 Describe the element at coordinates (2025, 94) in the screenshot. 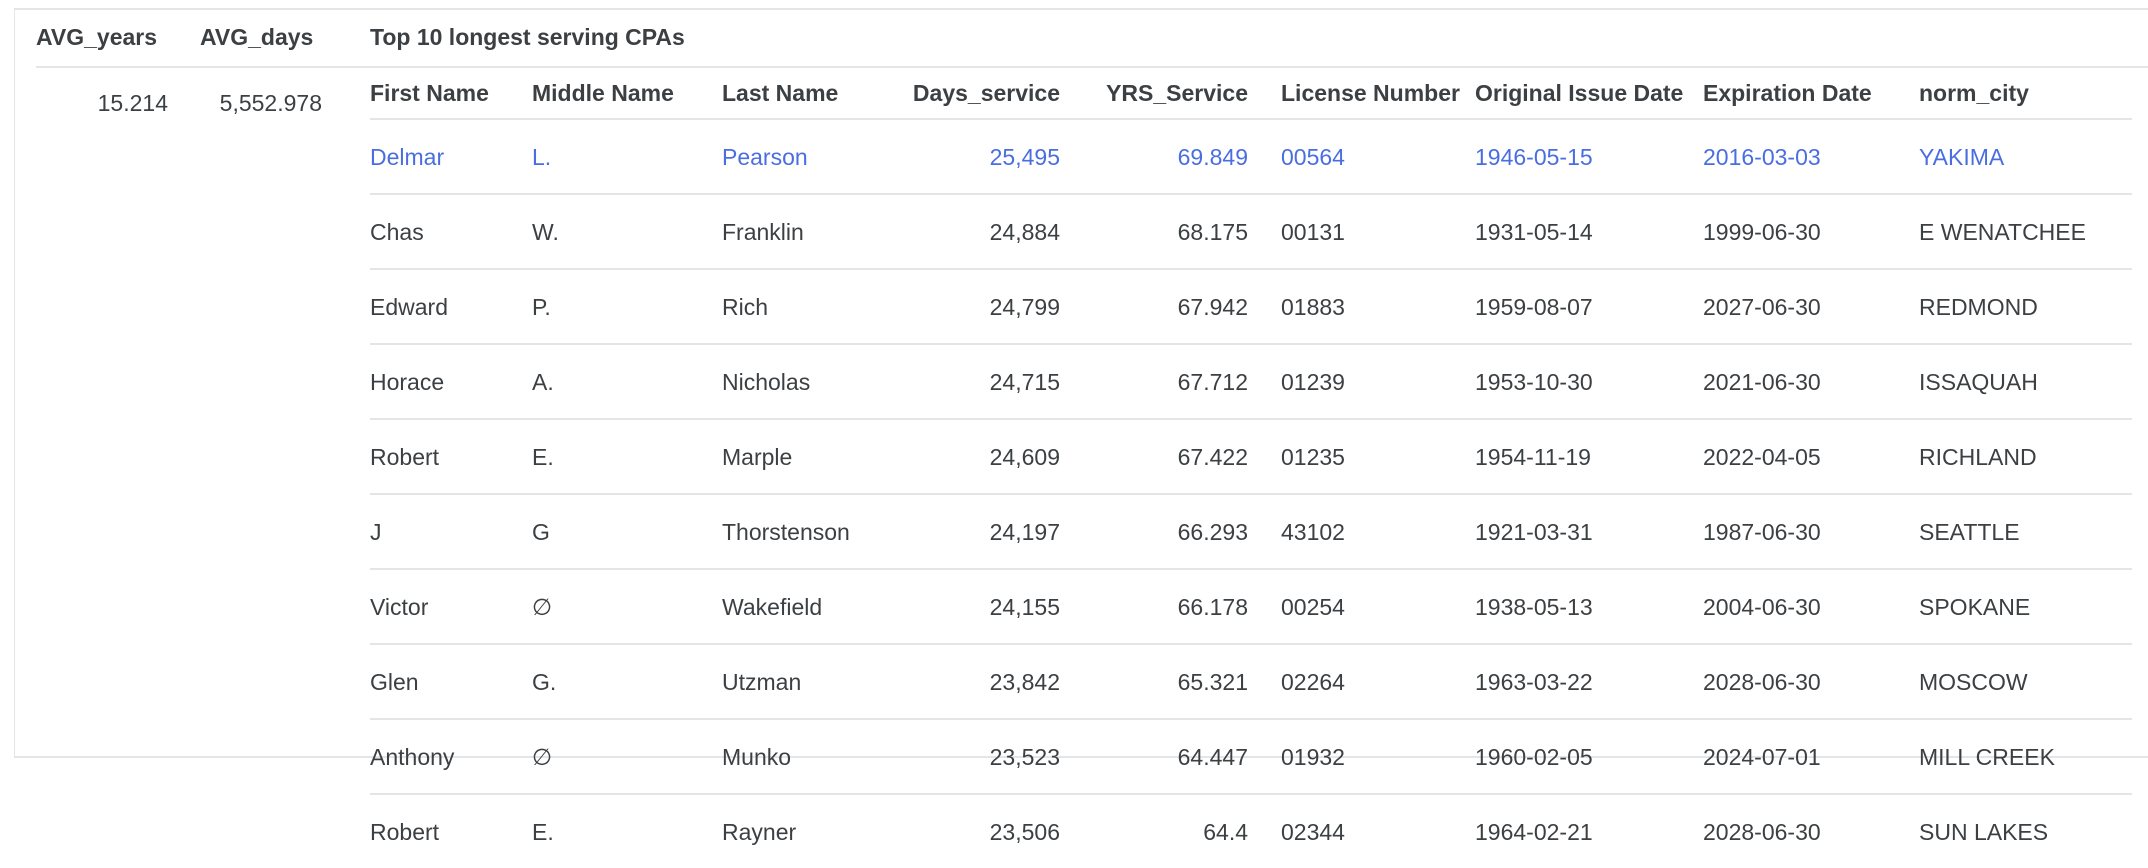

I see `col-norm-city: norm_city` at that location.